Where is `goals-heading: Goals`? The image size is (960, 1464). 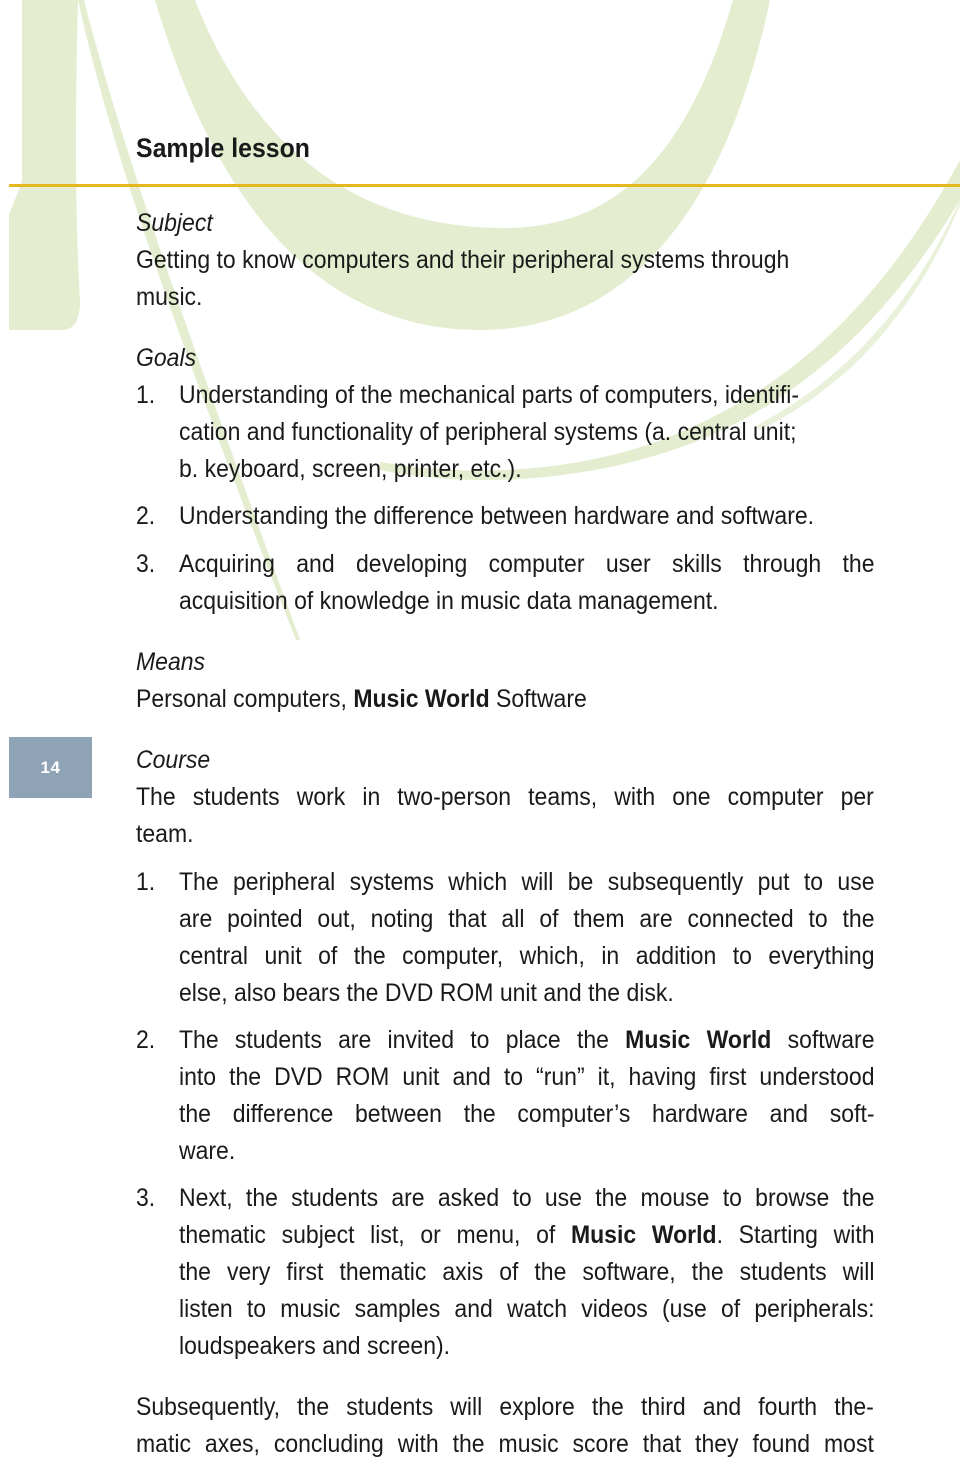
goals-heading: Goals is located at coordinates (166, 358).